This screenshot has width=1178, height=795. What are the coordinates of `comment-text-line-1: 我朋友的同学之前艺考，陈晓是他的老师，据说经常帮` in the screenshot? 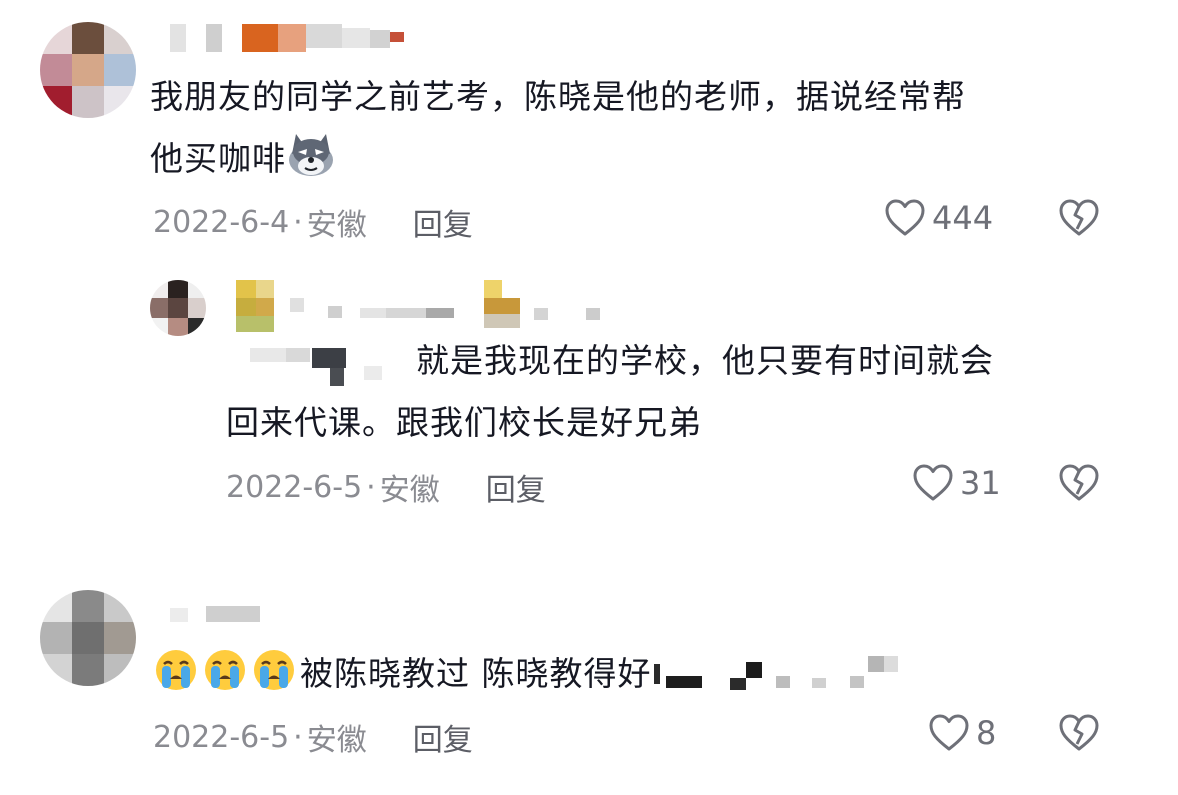 It's located at (558, 96).